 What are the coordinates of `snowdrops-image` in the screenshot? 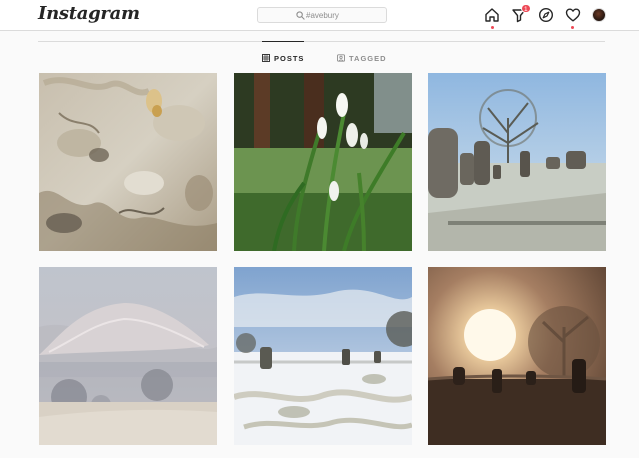 It's located at (323, 162).